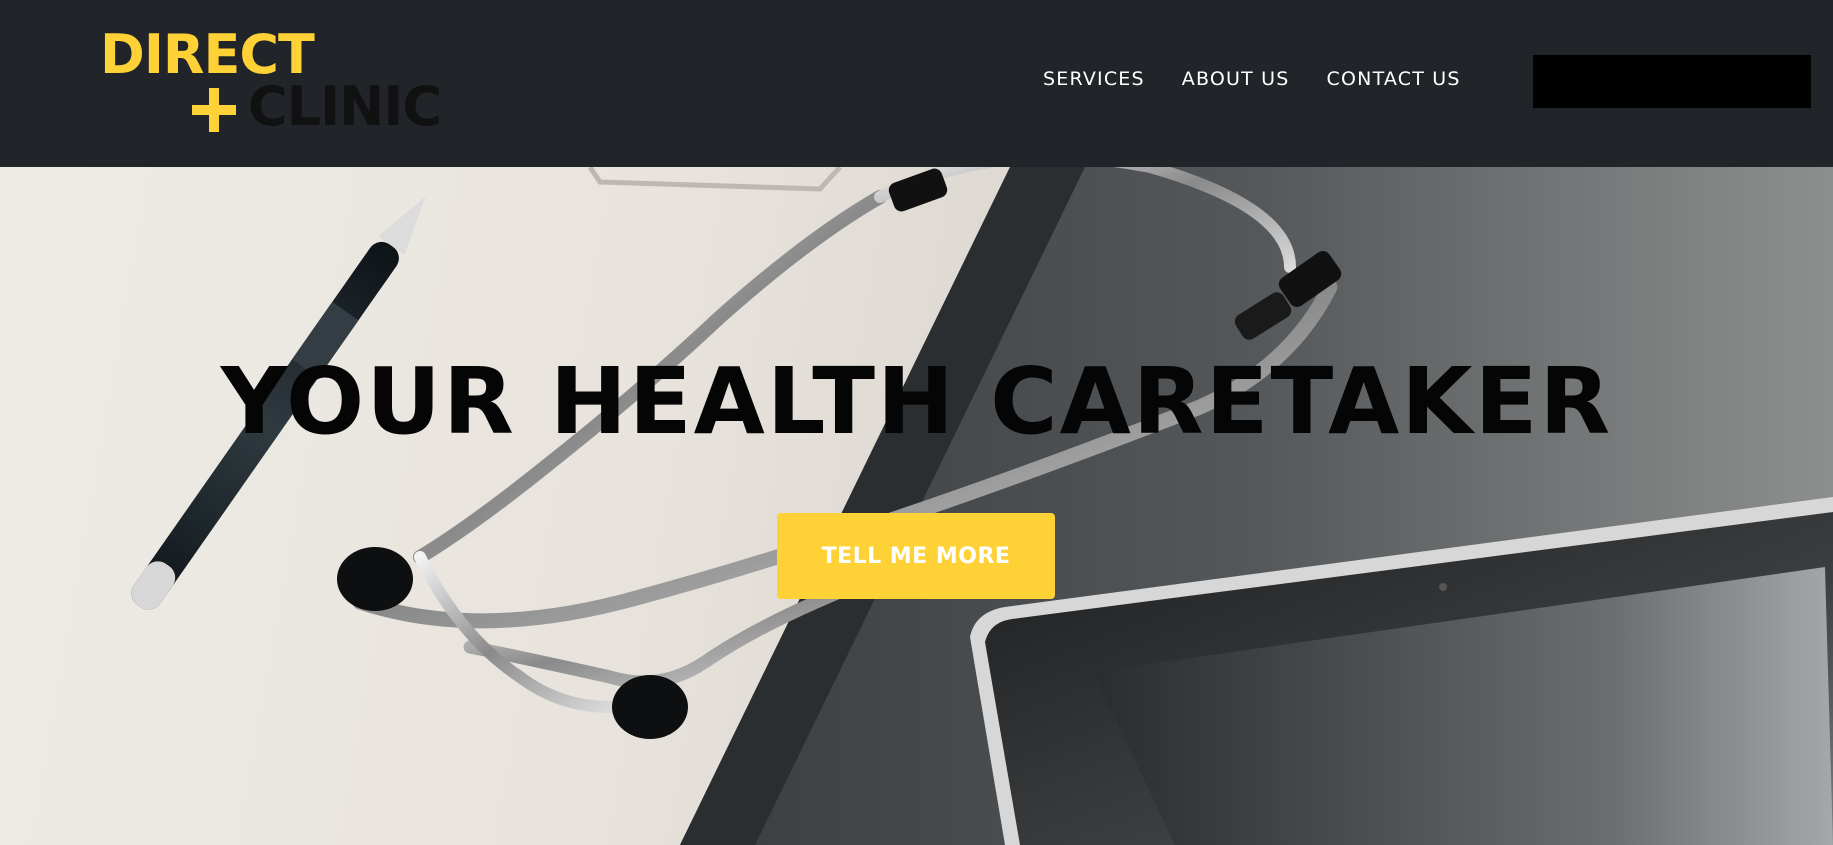  I want to click on nav-link-contact: CONTACT US, so click(1394, 79).